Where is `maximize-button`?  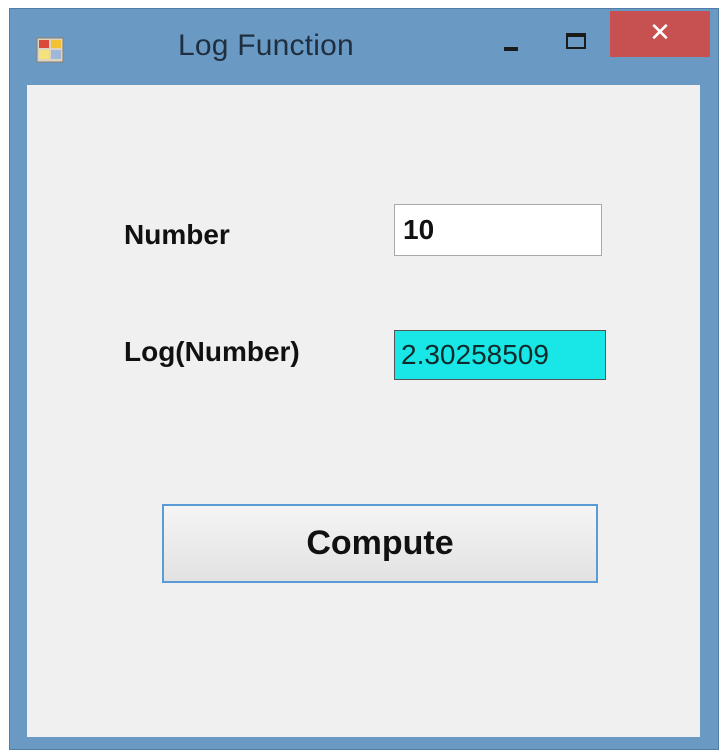 maximize-button is located at coordinates (576, 41).